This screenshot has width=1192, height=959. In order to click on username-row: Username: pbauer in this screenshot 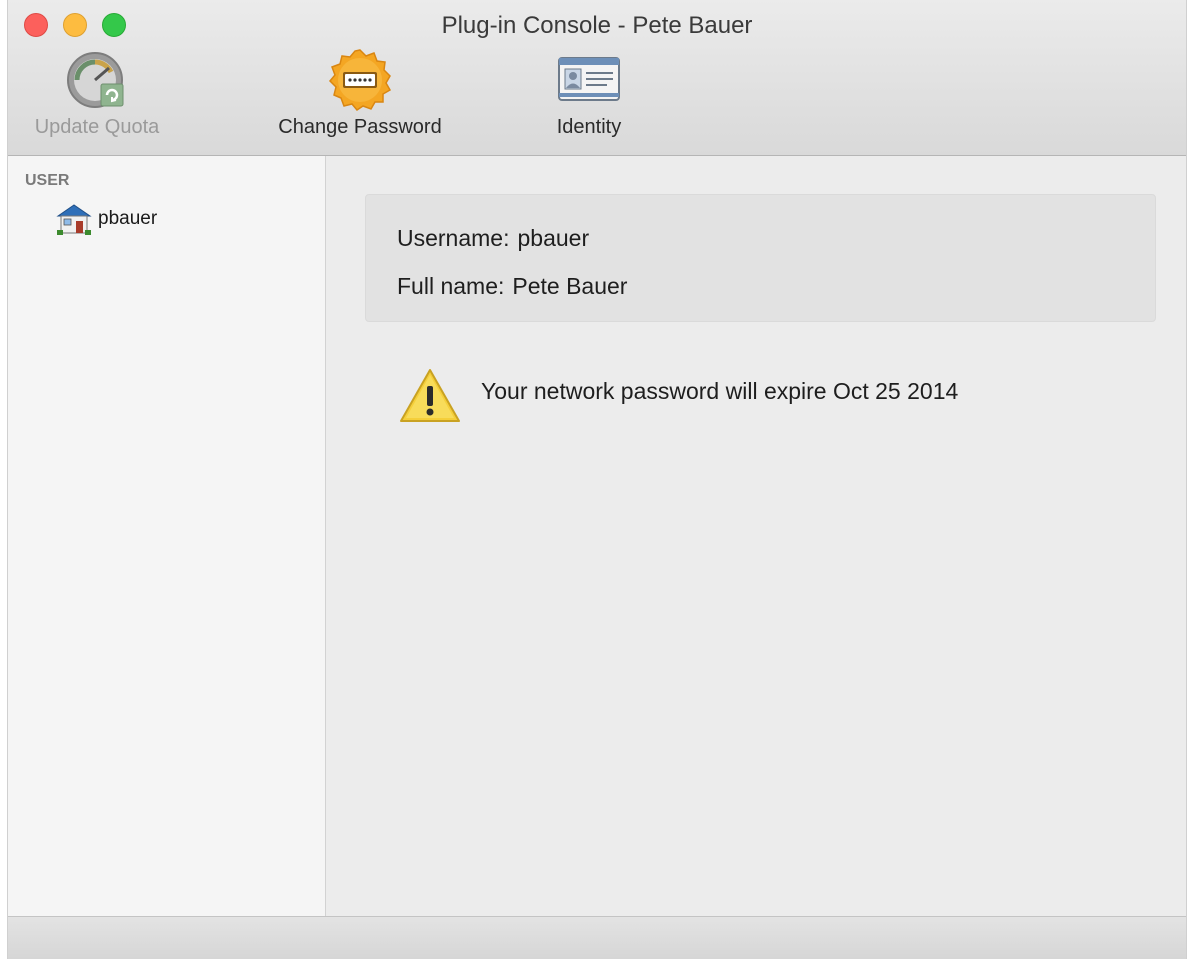, I will do `click(493, 238)`.